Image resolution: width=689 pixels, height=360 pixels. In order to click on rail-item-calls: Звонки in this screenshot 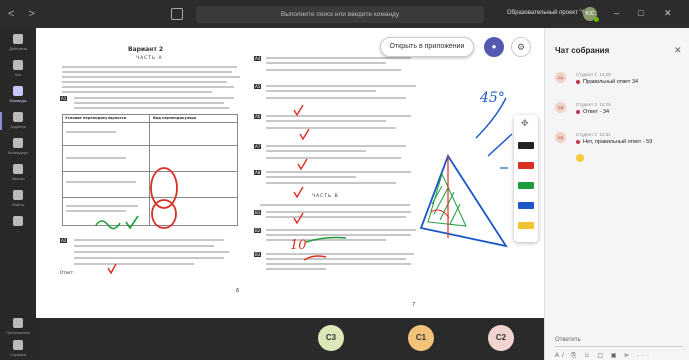, I will do `click(18, 172)`.